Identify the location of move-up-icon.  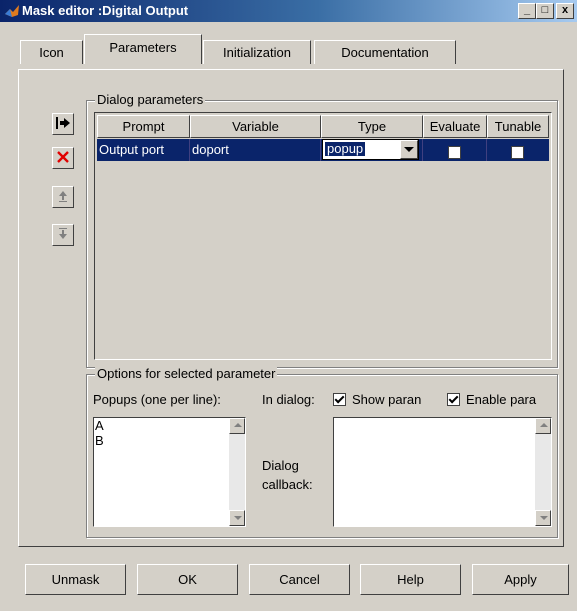
(63, 196).